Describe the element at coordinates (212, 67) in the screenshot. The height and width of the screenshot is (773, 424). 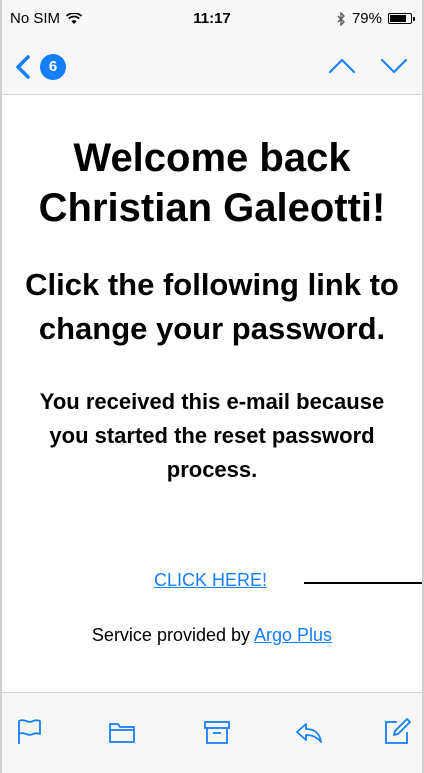
I see `mail-nav-bar: 6` at that location.